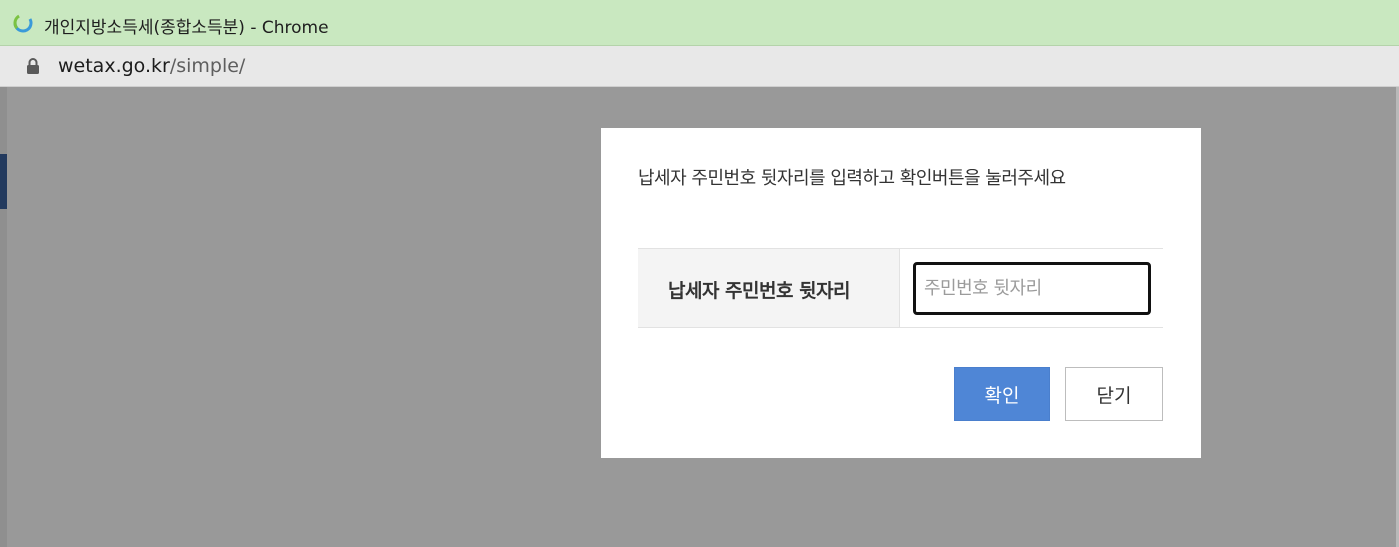  What do you see at coordinates (114, 66) in the screenshot?
I see `url-host: wetax.go.kr` at bounding box center [114, 66].